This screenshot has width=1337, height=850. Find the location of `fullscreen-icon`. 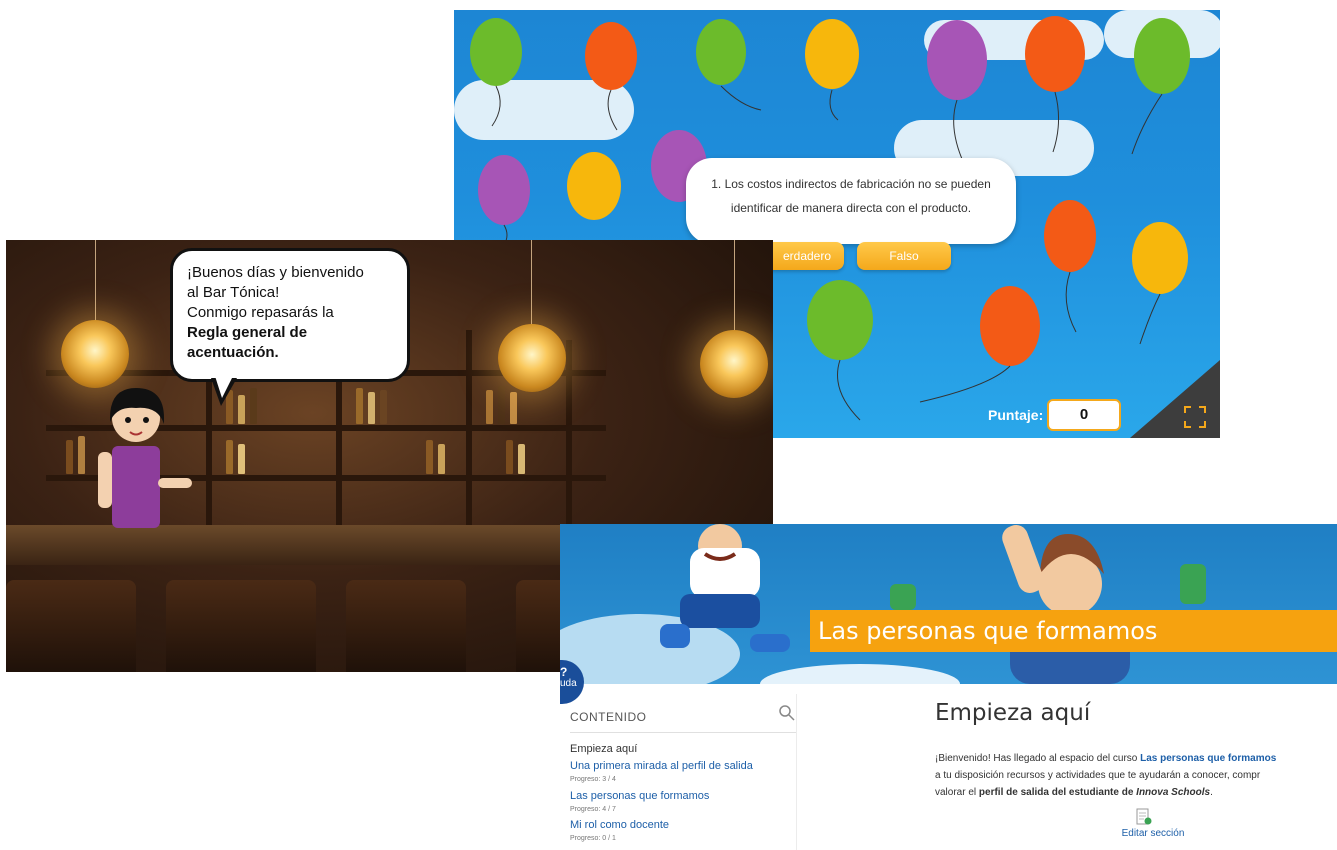

fullscreen-icon is located at coordinates (1195, 417).